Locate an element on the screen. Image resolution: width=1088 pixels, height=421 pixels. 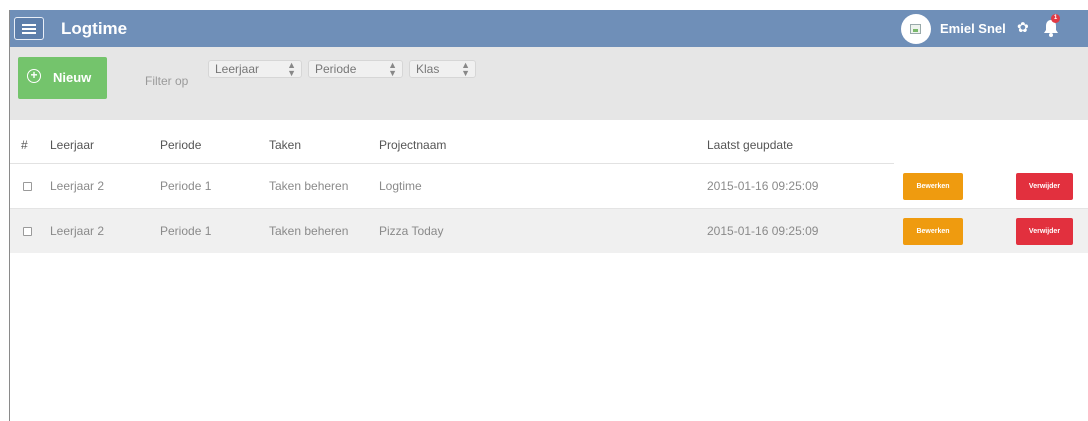
periode-select: Periode ▲ ▼ is located at coordinates (355, 69).